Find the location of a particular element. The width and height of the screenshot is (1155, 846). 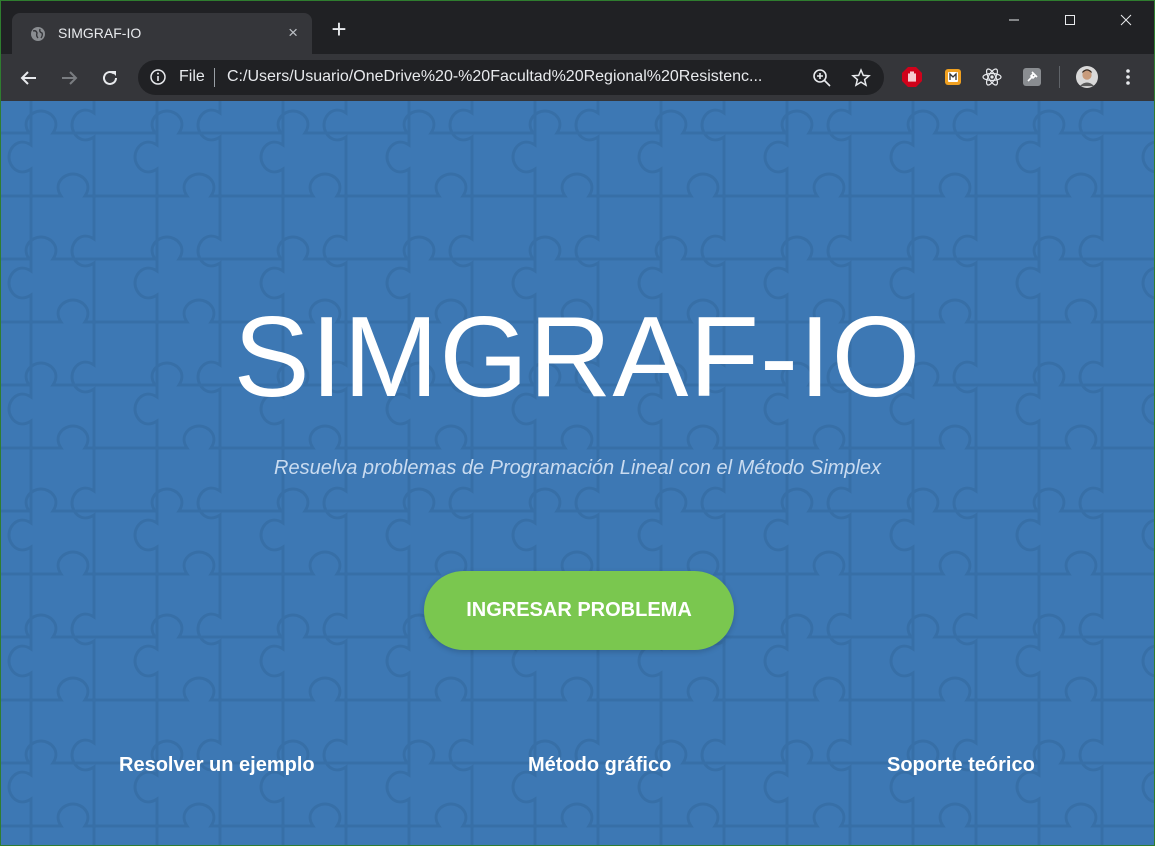

active-tab: SIMGRAF-IO × is located at coordinates (162, 33).